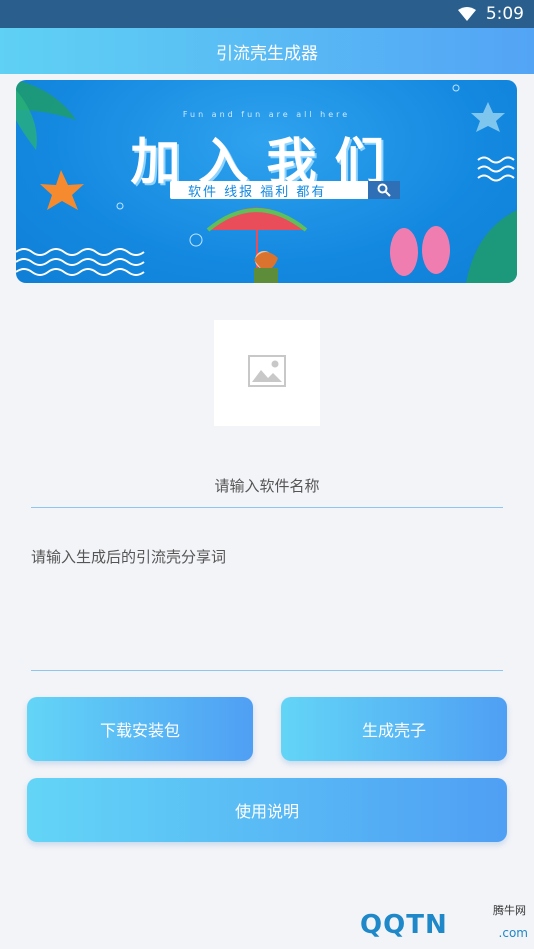  What do you see at coordinates (504, 14) in the screenshot?
I see `status-time: 5:09` at bounding box center [504, 14].